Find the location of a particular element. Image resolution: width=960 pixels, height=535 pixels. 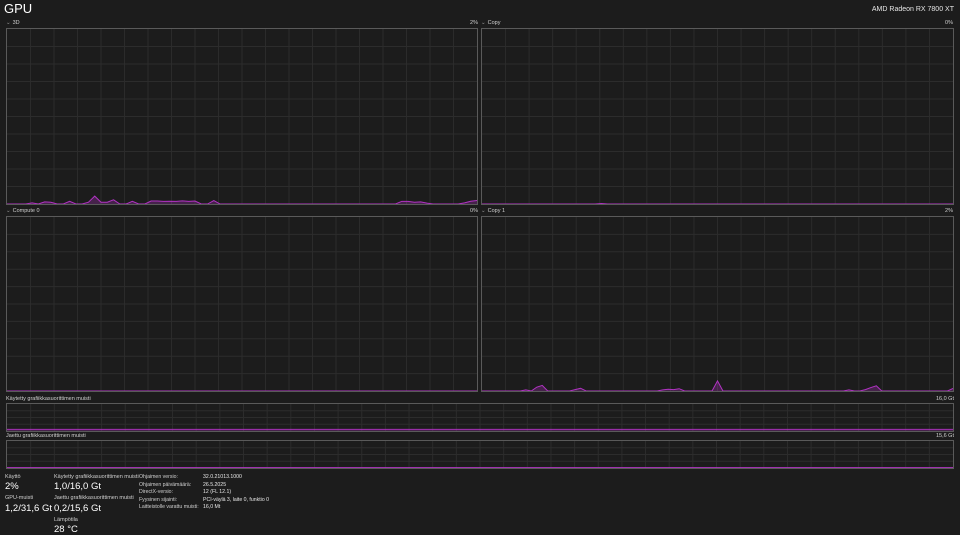

driver-date-key: Ohjaimen päivämäärä: is located at coordinates (165, 484).